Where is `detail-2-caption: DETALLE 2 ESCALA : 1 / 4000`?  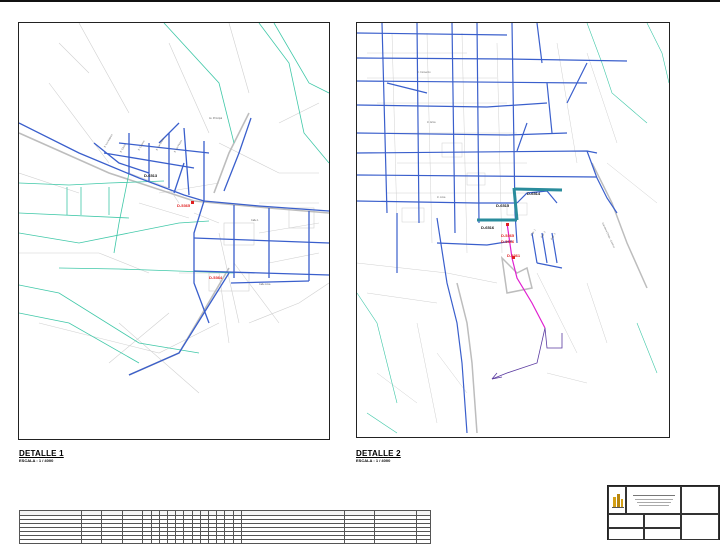 detail-2-caption: DETALLE 2 ESCALA : 1 / 4000 is located at coordinates (378, 456).